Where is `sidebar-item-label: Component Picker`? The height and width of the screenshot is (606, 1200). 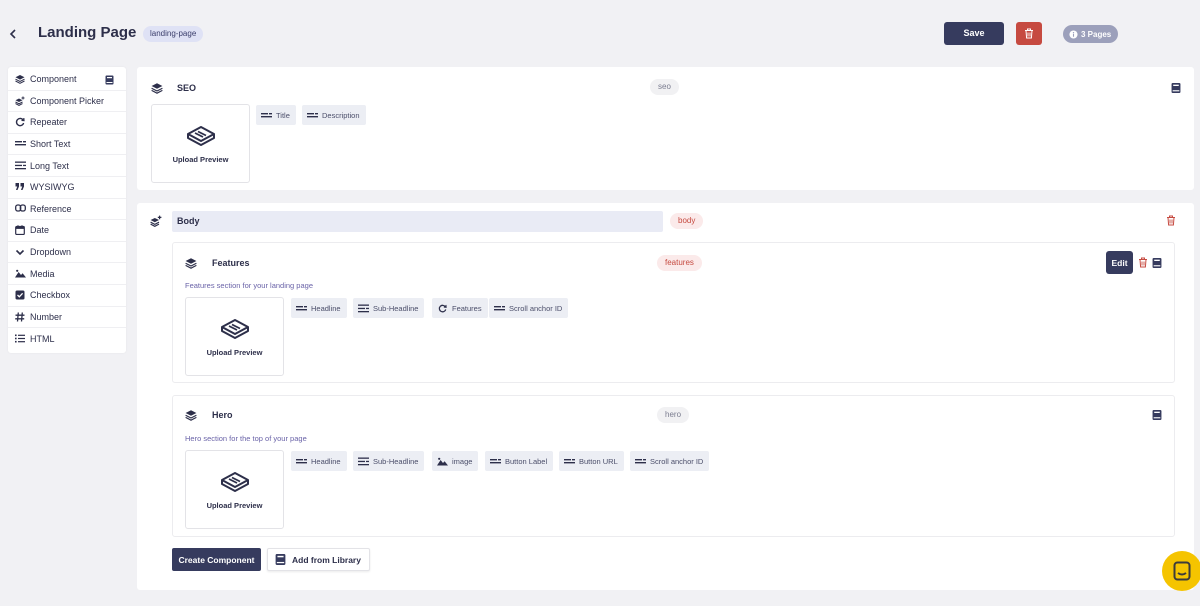 sidebar-item-label: Component Picker is located at coordinates (67, 100).